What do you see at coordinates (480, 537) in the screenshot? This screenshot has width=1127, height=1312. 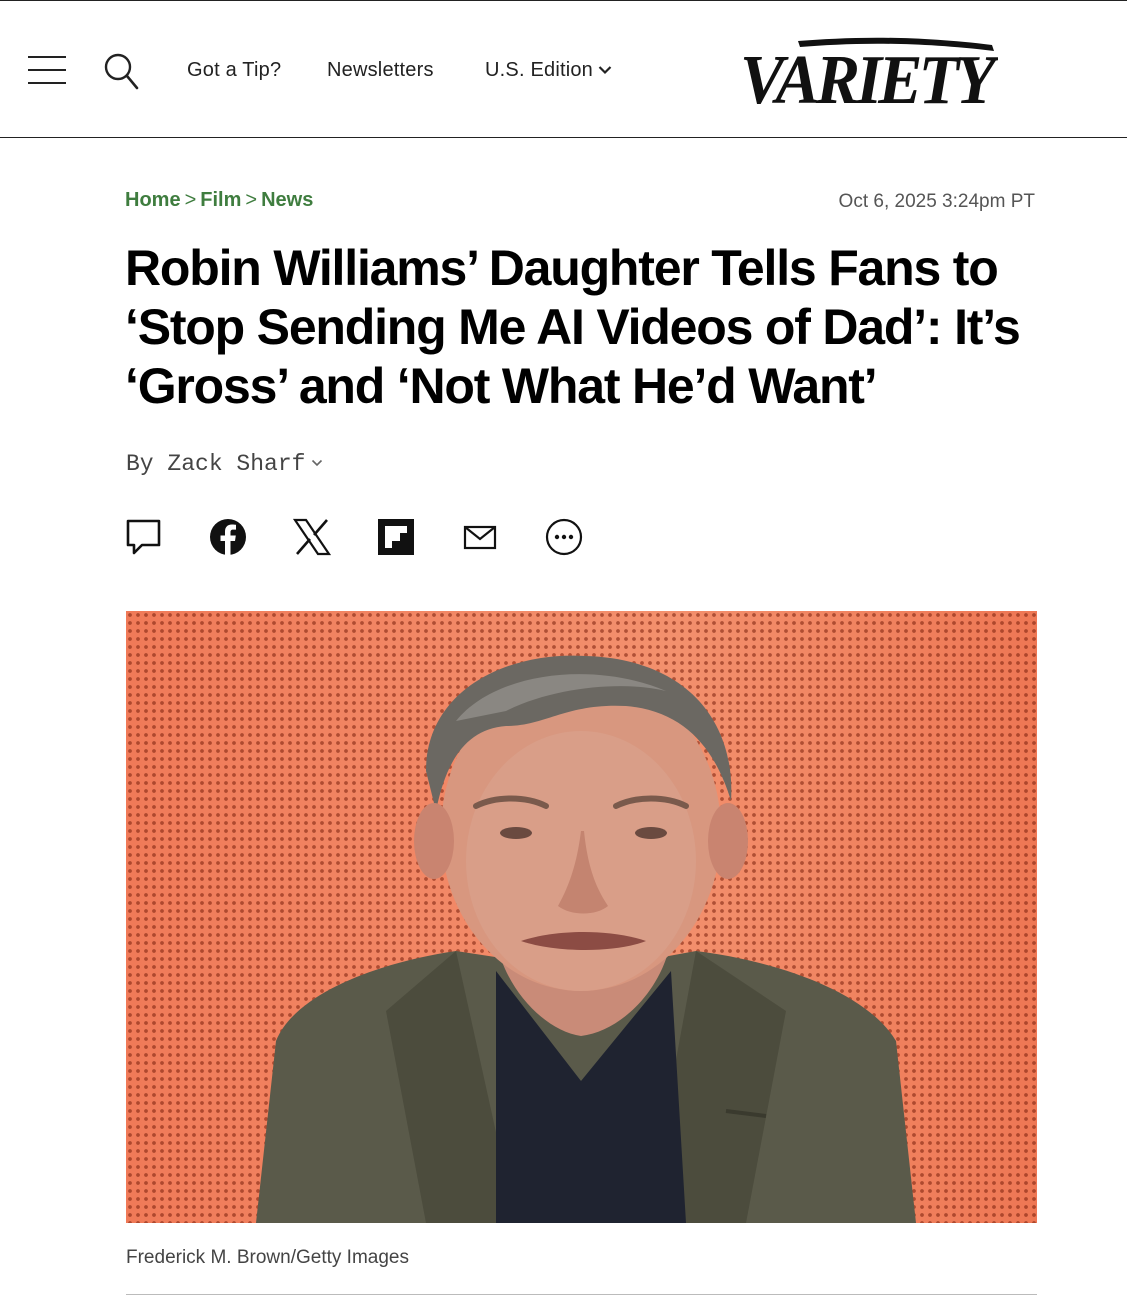 I see `email-icon` at bounding box center [480, 537].